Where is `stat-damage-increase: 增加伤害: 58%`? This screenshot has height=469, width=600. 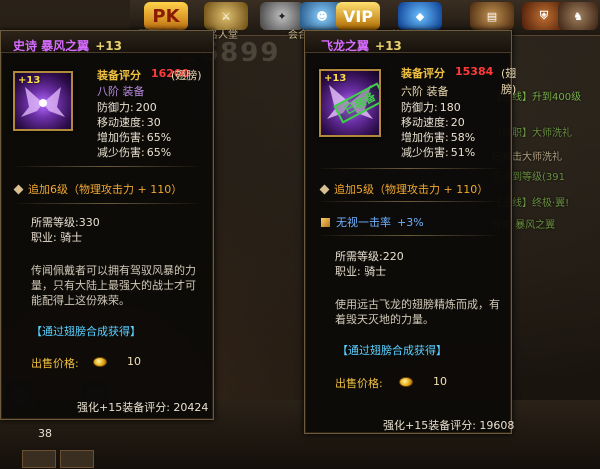 stat-damage-increase: 增加伤害: 58% is located at coordinates (438, 137).